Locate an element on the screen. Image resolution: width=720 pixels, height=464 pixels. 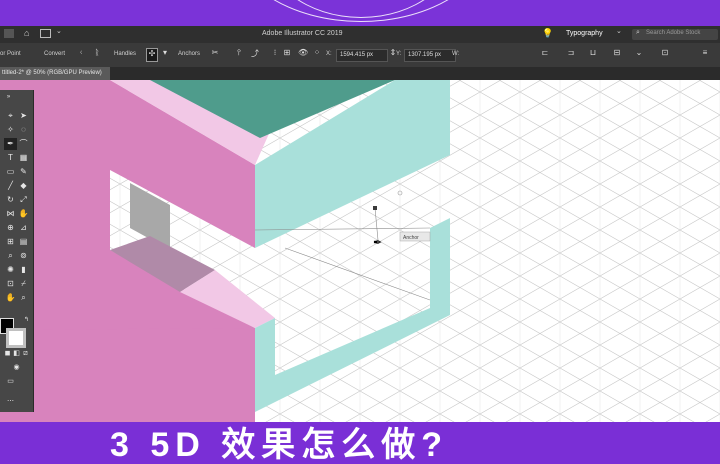
grid-tool-icon: ▦ is located at coordinates (23, 158).